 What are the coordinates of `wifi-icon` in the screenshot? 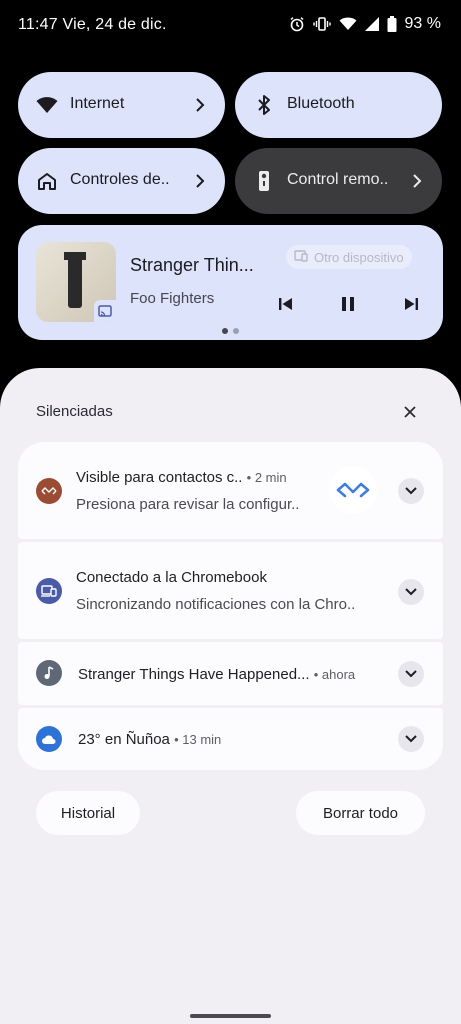 It's located at (47, 105).